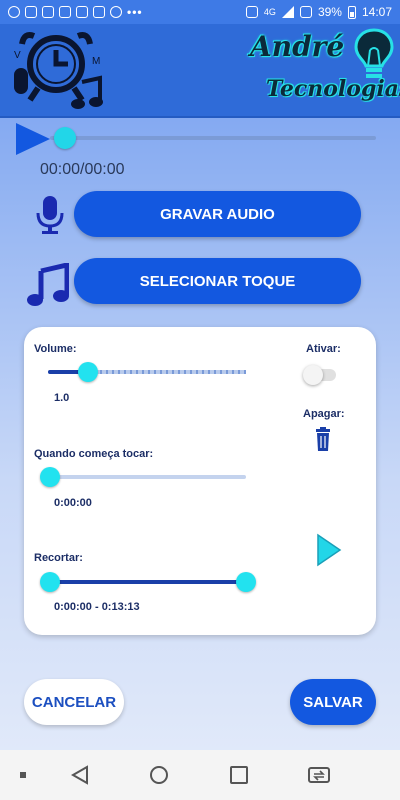  I want to click on more-notifications: •••, so click(135, 12).